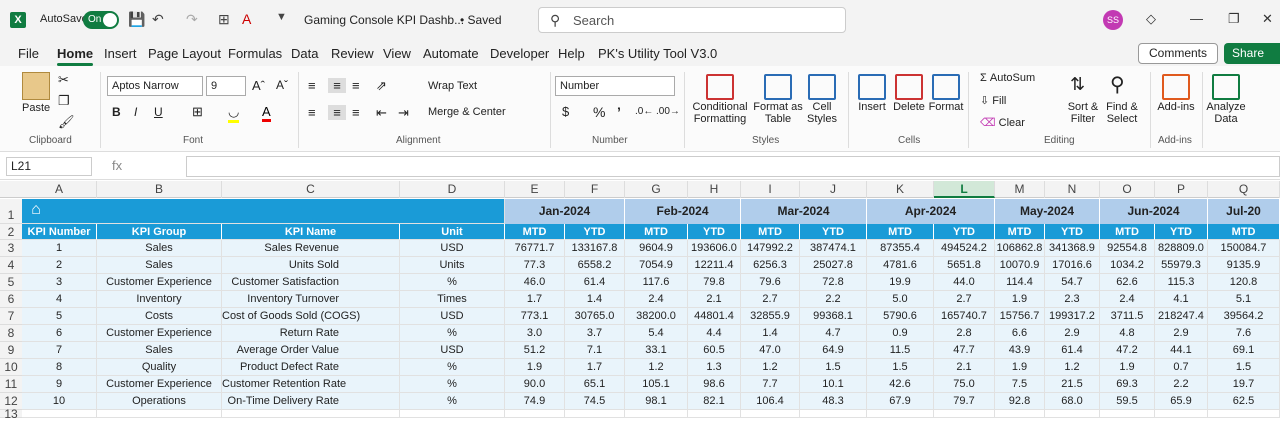 The width and height of the screenshot is (1280, 421). Describe the element at coordinates (1181, 299) in the screenshot. I see `table-cell: 4.1` at that location.